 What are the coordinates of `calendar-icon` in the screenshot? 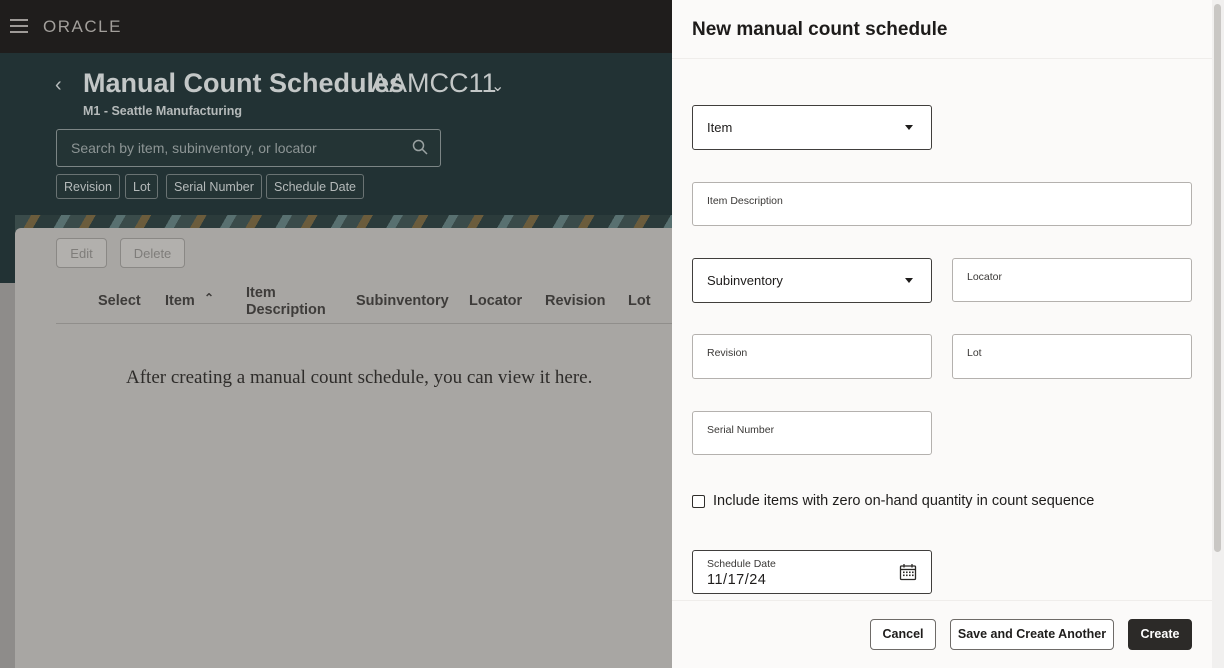 It's located at (908, 572).